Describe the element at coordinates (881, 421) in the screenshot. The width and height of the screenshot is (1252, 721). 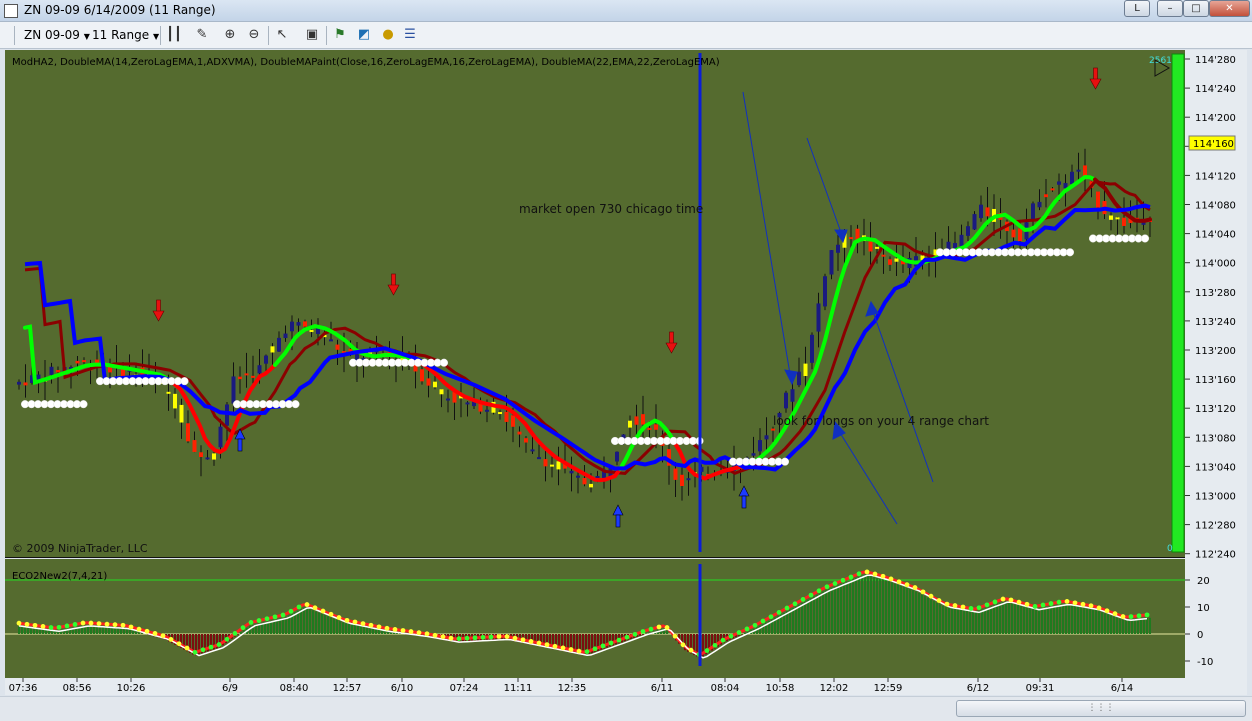
I see `annotation-look-for-longs: look for longs on your 4 range chart` at that location.